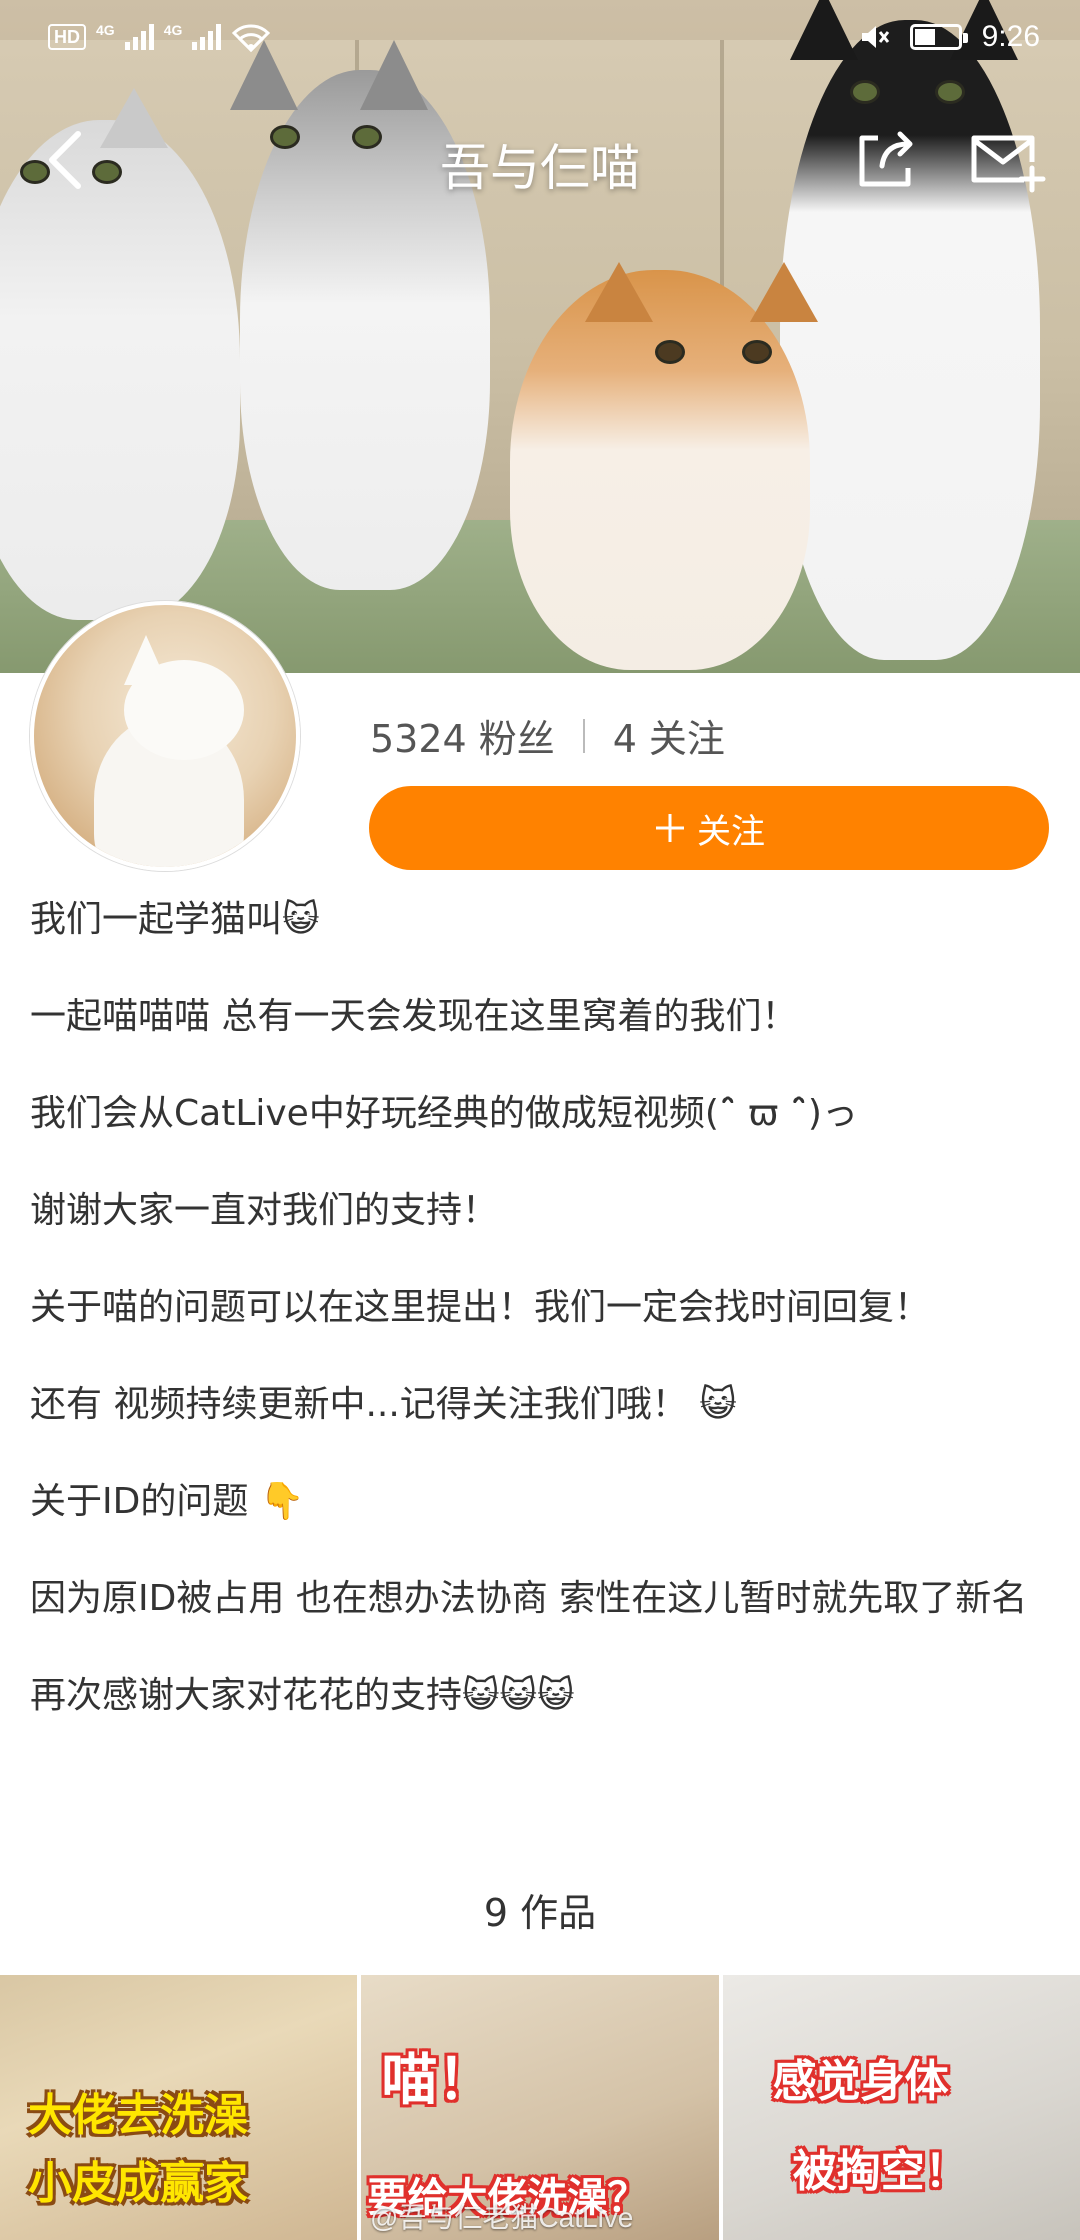 The image size is (1080, 2240). I want to click on work-thumbnail: 大佬去洗澡 小皮成赢家, so click(179, 2107).